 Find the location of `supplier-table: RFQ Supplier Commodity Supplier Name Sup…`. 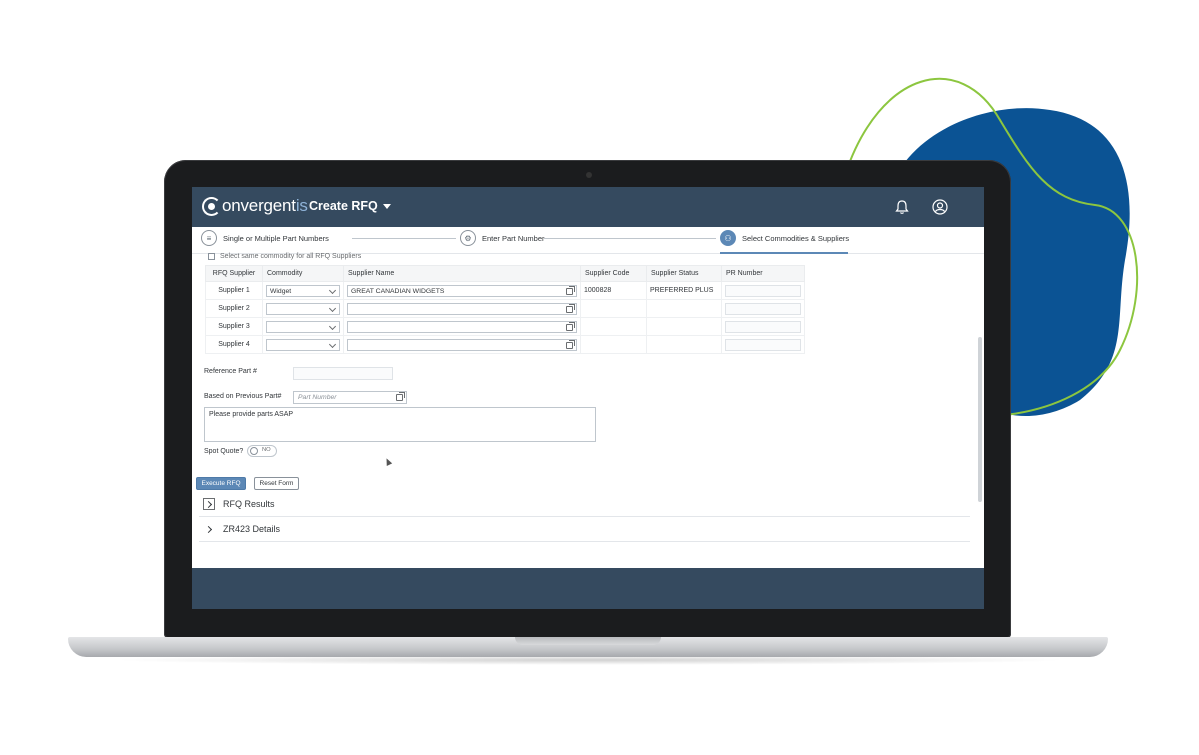

supplier-table: RFQ Supplier Commodity Supplier Name Sup… is located at coordinates (505, 309).